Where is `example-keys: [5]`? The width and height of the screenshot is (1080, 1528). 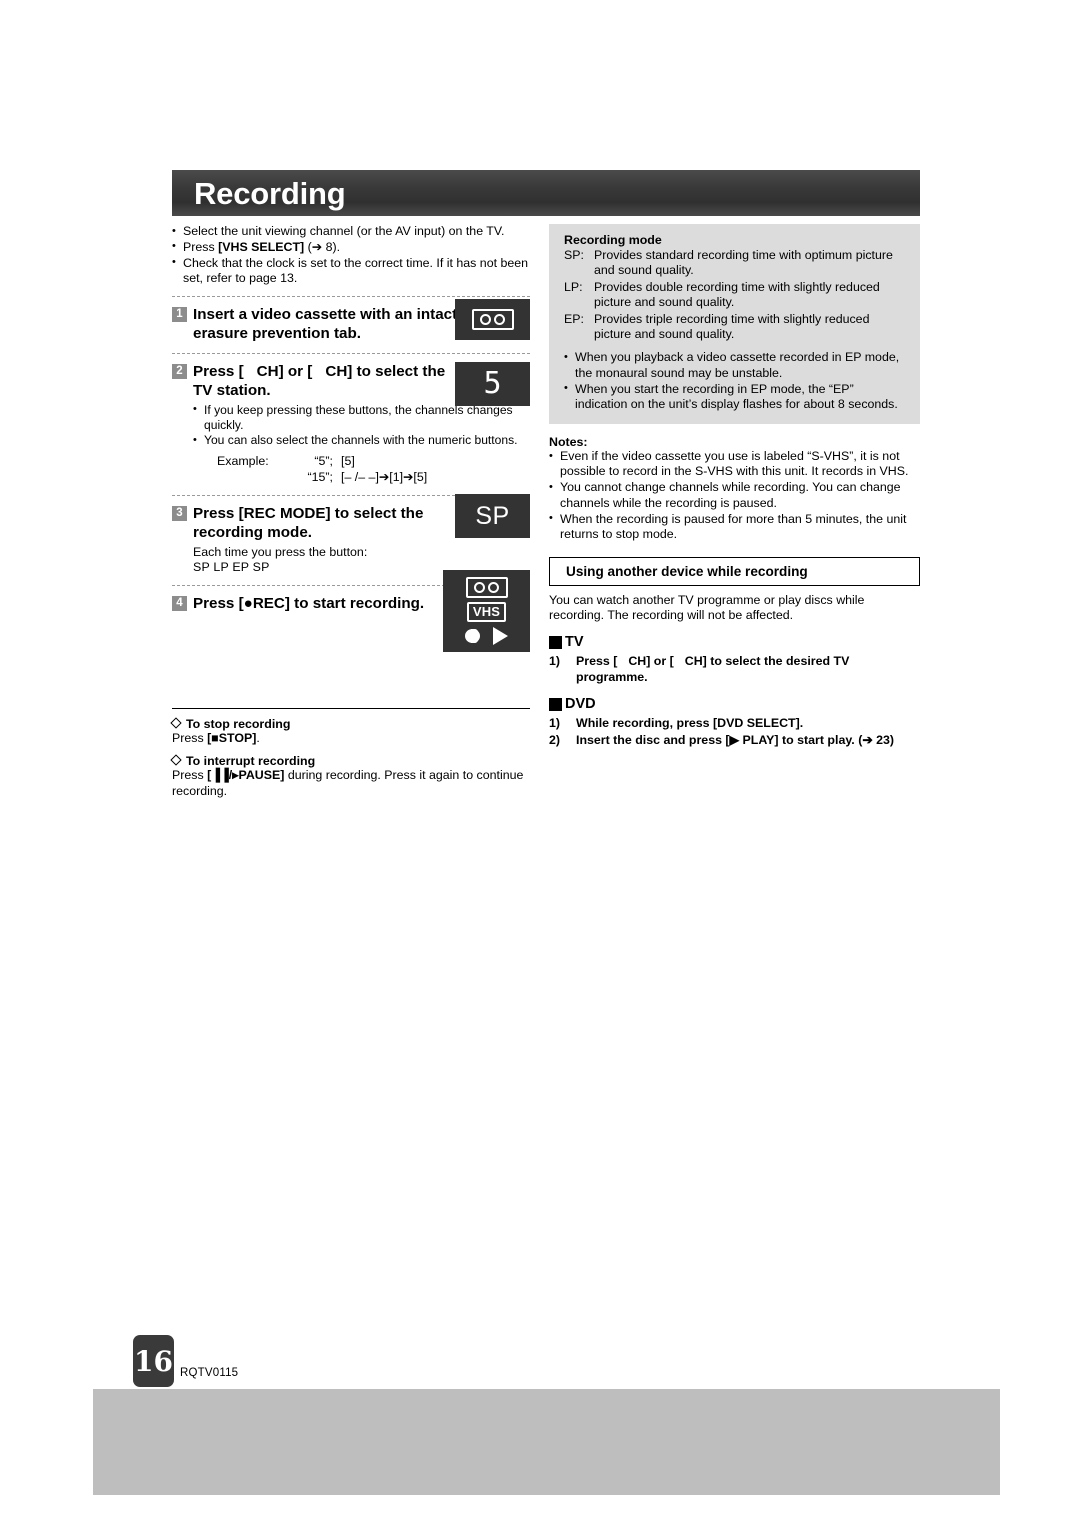
example-keys: [5] is located at coordinates (348, 461).